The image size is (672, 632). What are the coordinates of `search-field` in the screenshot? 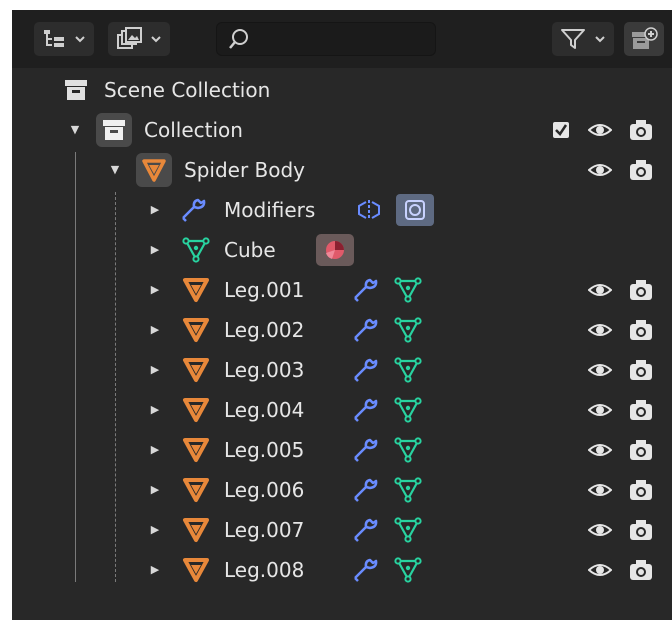 It's located at (326, 39).